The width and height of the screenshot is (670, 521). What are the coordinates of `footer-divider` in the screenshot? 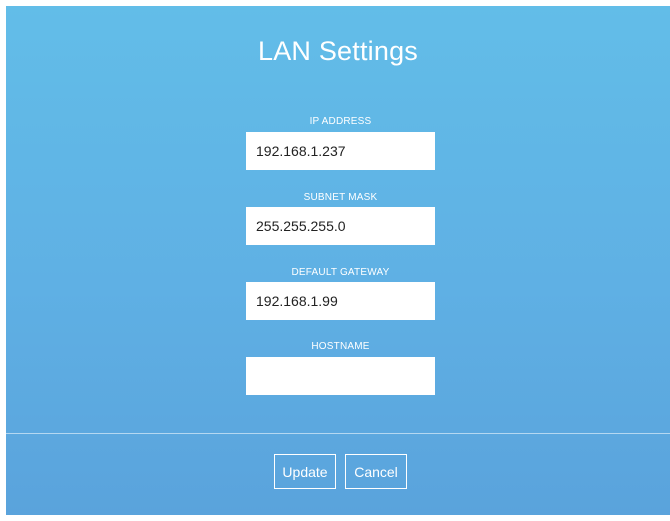 It's located at (338, 433).